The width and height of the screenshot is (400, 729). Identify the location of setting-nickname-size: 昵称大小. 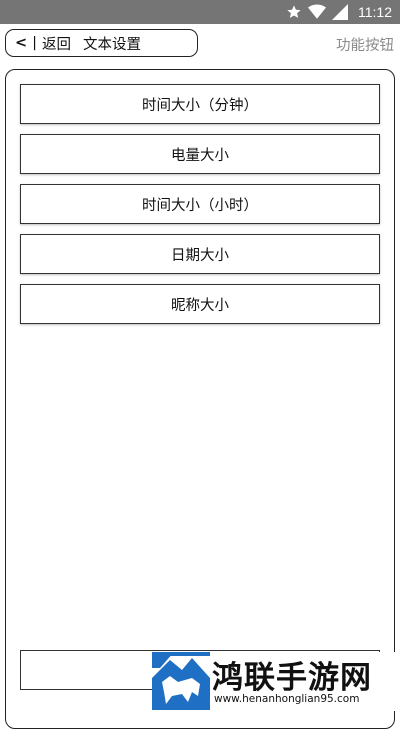
(200, 304).